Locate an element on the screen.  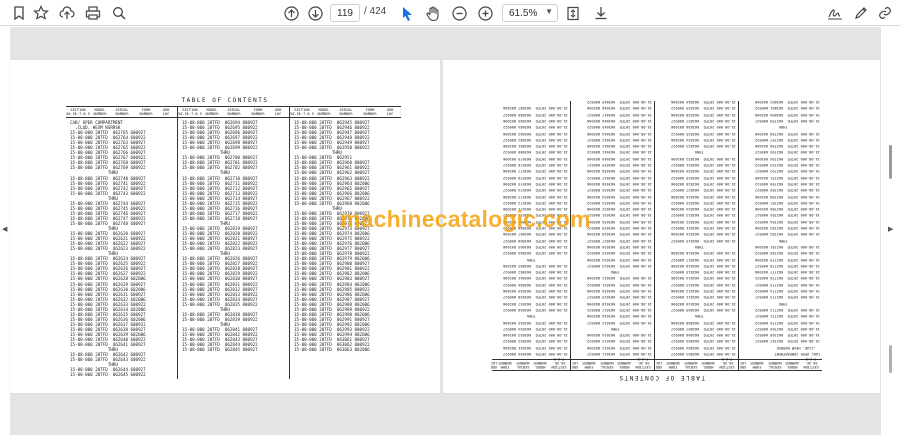
toc-entry: 15-08-000 20TFD 062796 602006 is located at coordinates (787, 146).